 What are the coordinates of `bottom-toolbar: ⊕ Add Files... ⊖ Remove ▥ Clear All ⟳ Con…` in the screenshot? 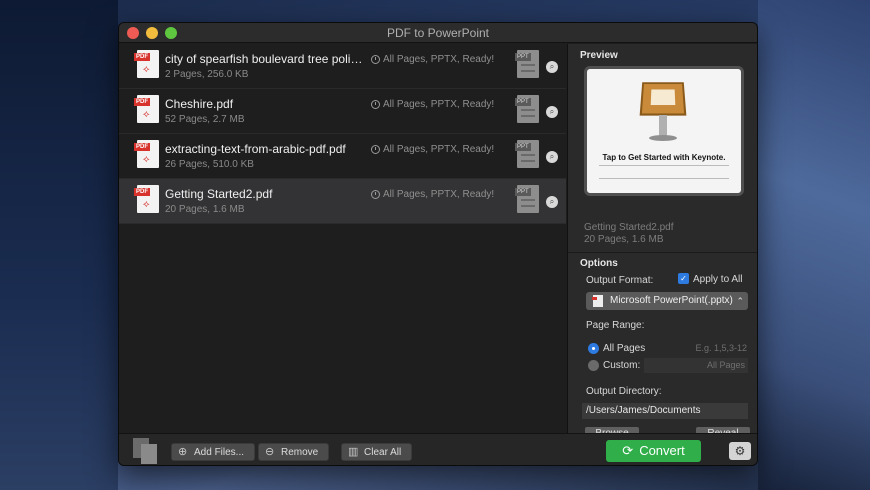 It's located at (438, 449).